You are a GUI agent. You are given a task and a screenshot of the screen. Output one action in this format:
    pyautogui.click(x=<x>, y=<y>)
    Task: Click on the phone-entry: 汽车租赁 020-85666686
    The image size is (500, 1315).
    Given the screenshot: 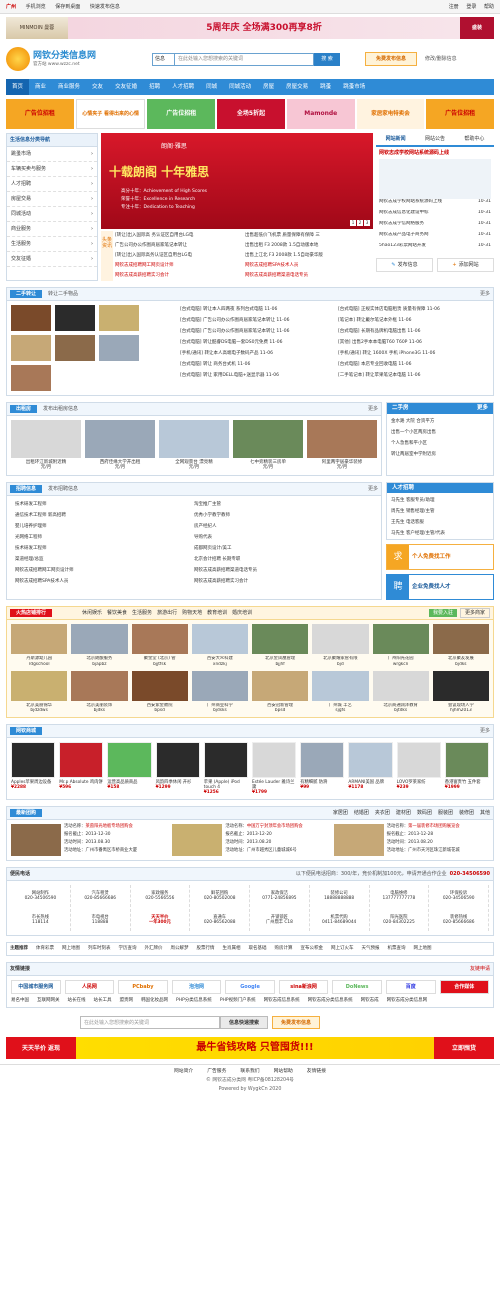 What is the action you would take?
    pyautogui.click(x=101, y=896)
    